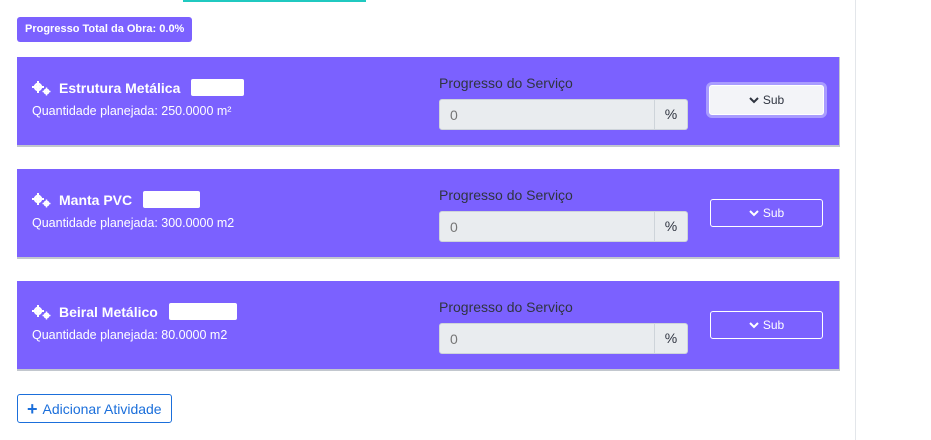 Image resolution: width=931 pixels, height=440 pixels. I want to click on category-badge: Cobertura, so click(171, 199).